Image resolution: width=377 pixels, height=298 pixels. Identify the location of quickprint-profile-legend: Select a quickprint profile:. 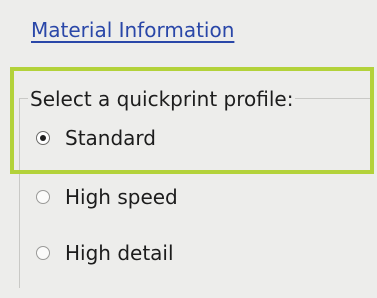
(162, 99).